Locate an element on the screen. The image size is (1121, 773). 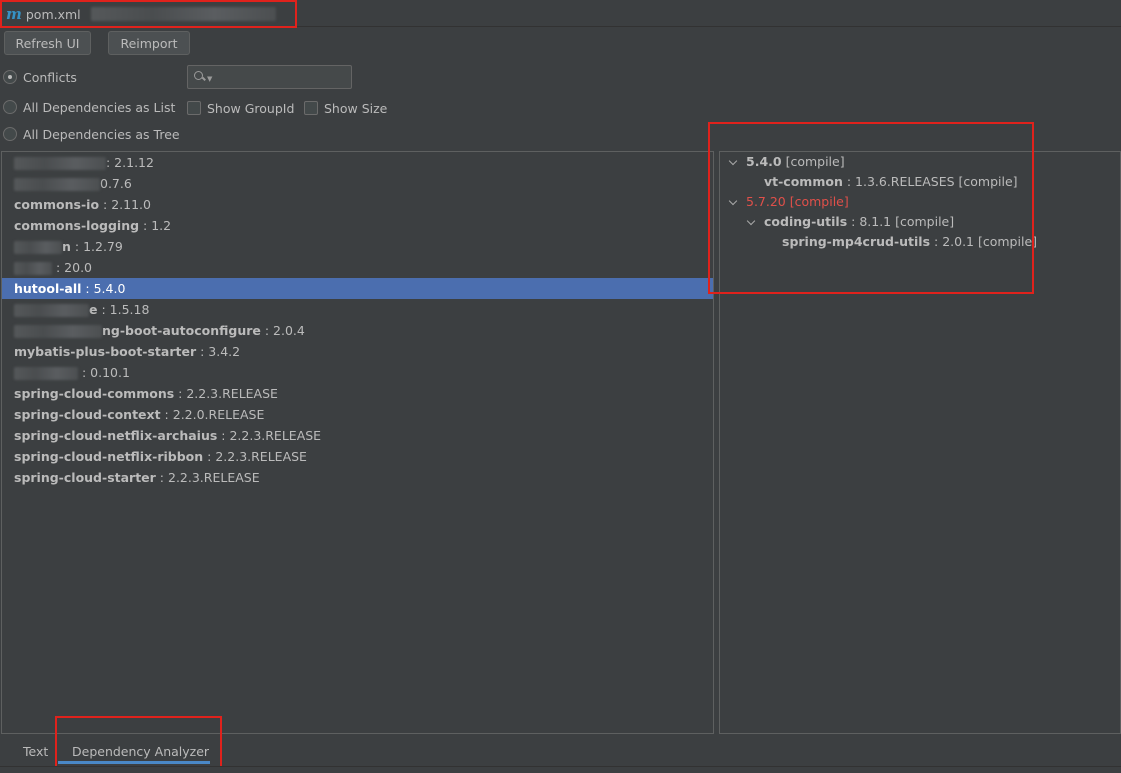
list-radio is located at coordinates (10, 107).